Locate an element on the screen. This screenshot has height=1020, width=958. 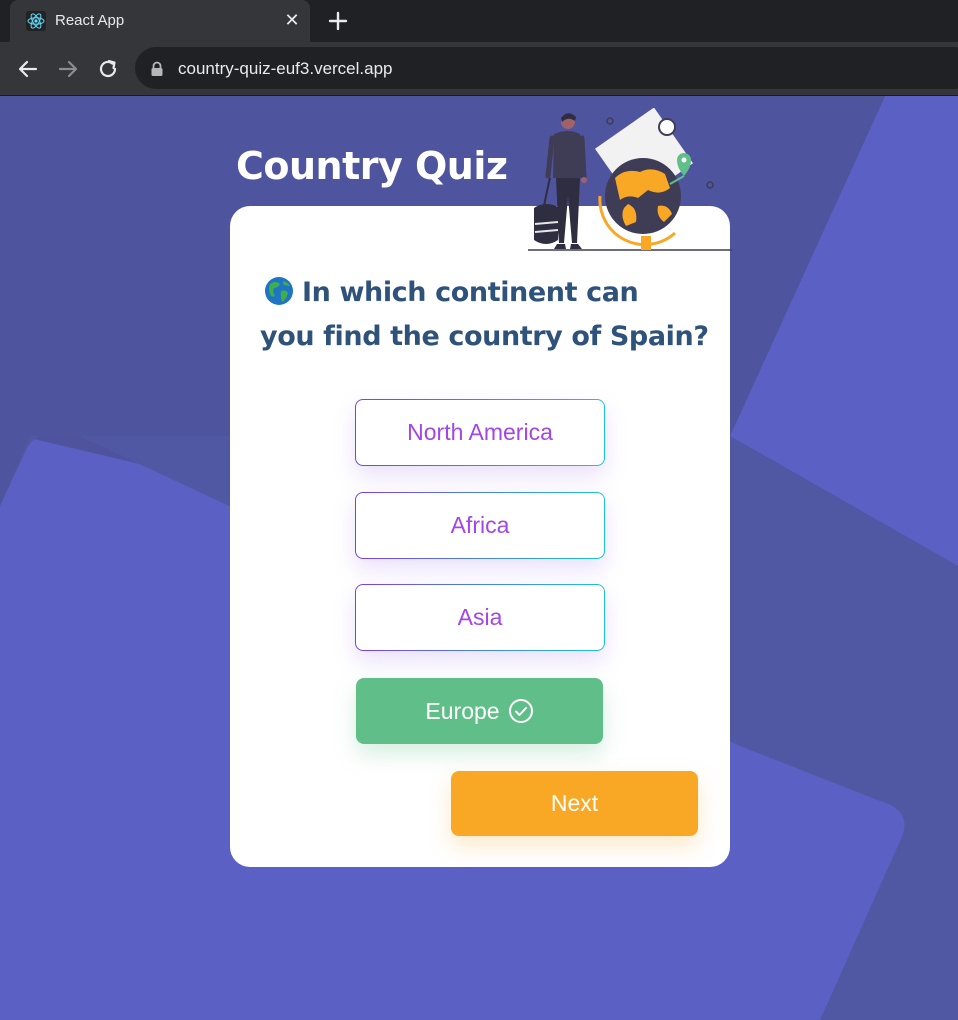
reload-icon is located at coordinates (108, 69).